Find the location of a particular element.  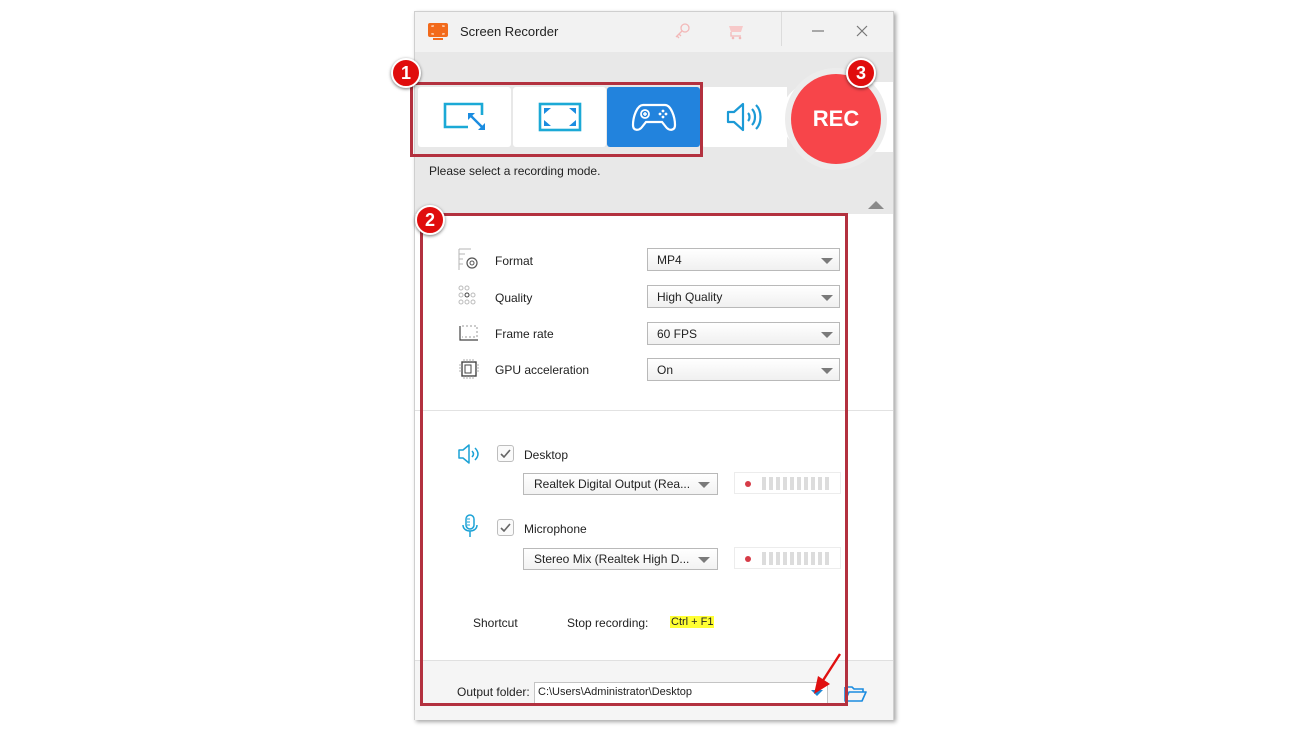

frame-rate-select: 60 FPS is located at coordinates (743, 333).